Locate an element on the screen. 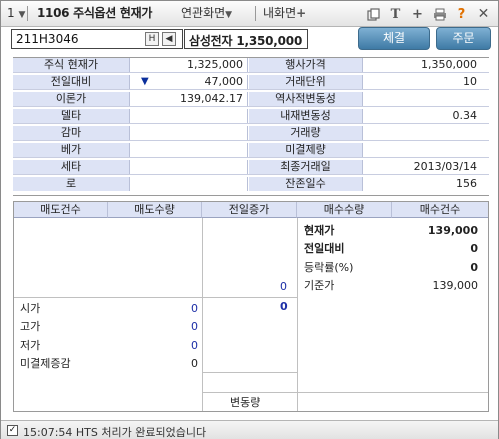  change-label: 전일대비 is located at coordinates (324, 248).